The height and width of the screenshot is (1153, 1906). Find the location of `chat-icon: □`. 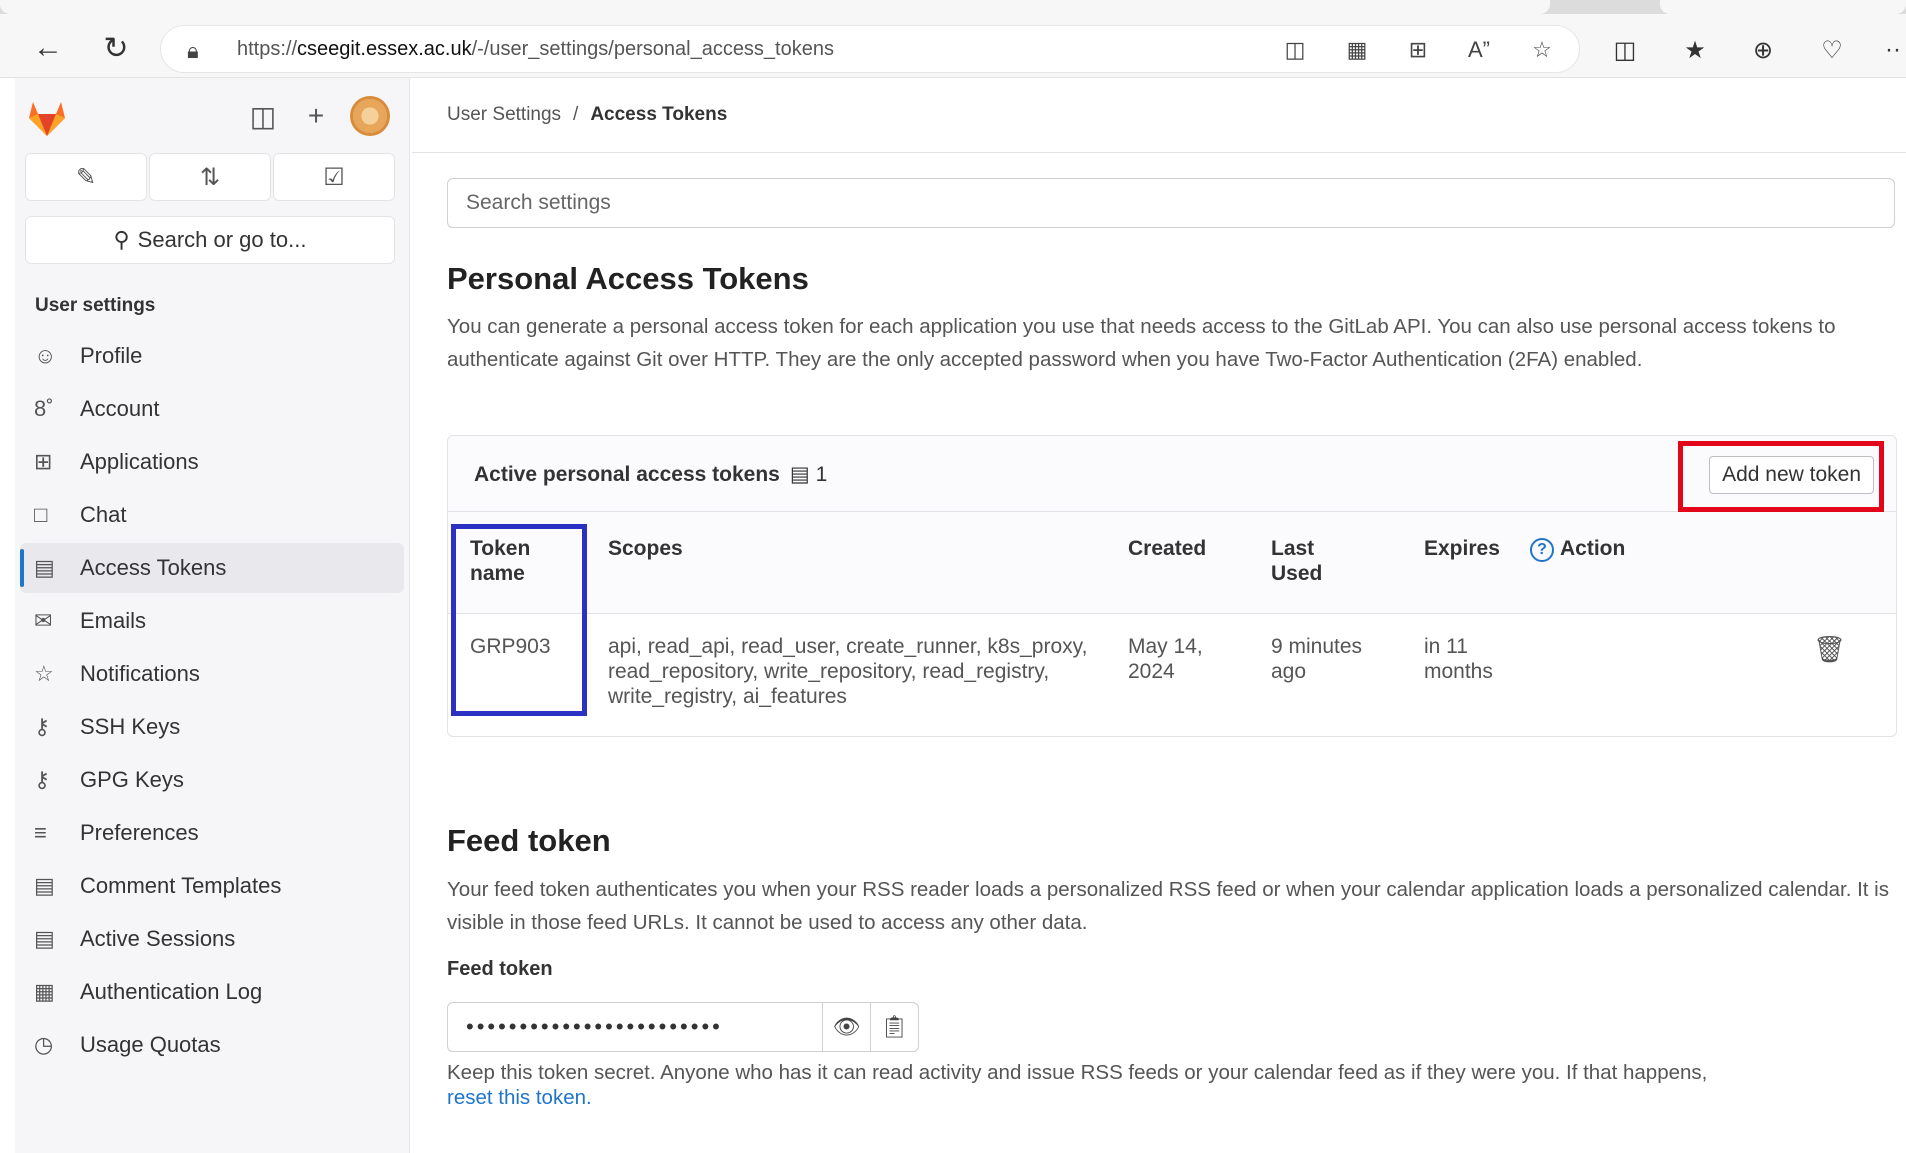

chat-icon: □ is located at coordinates (41, 514).